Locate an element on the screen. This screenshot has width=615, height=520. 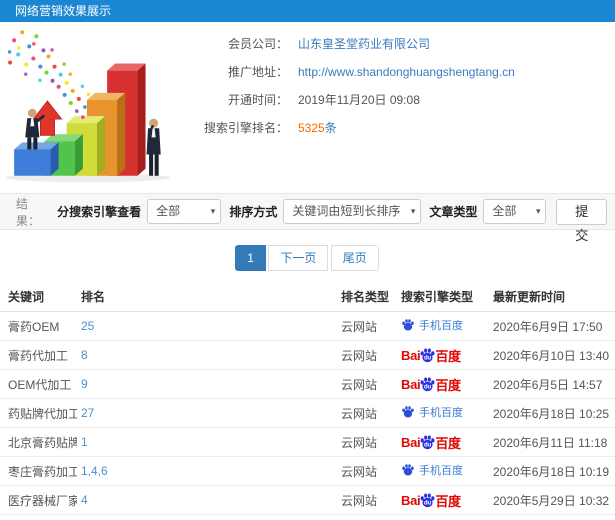
table-row: 膏药OEM 25 云网站 手机百度 2020年6月9日 17:50 is located at coordinates (307, 326).